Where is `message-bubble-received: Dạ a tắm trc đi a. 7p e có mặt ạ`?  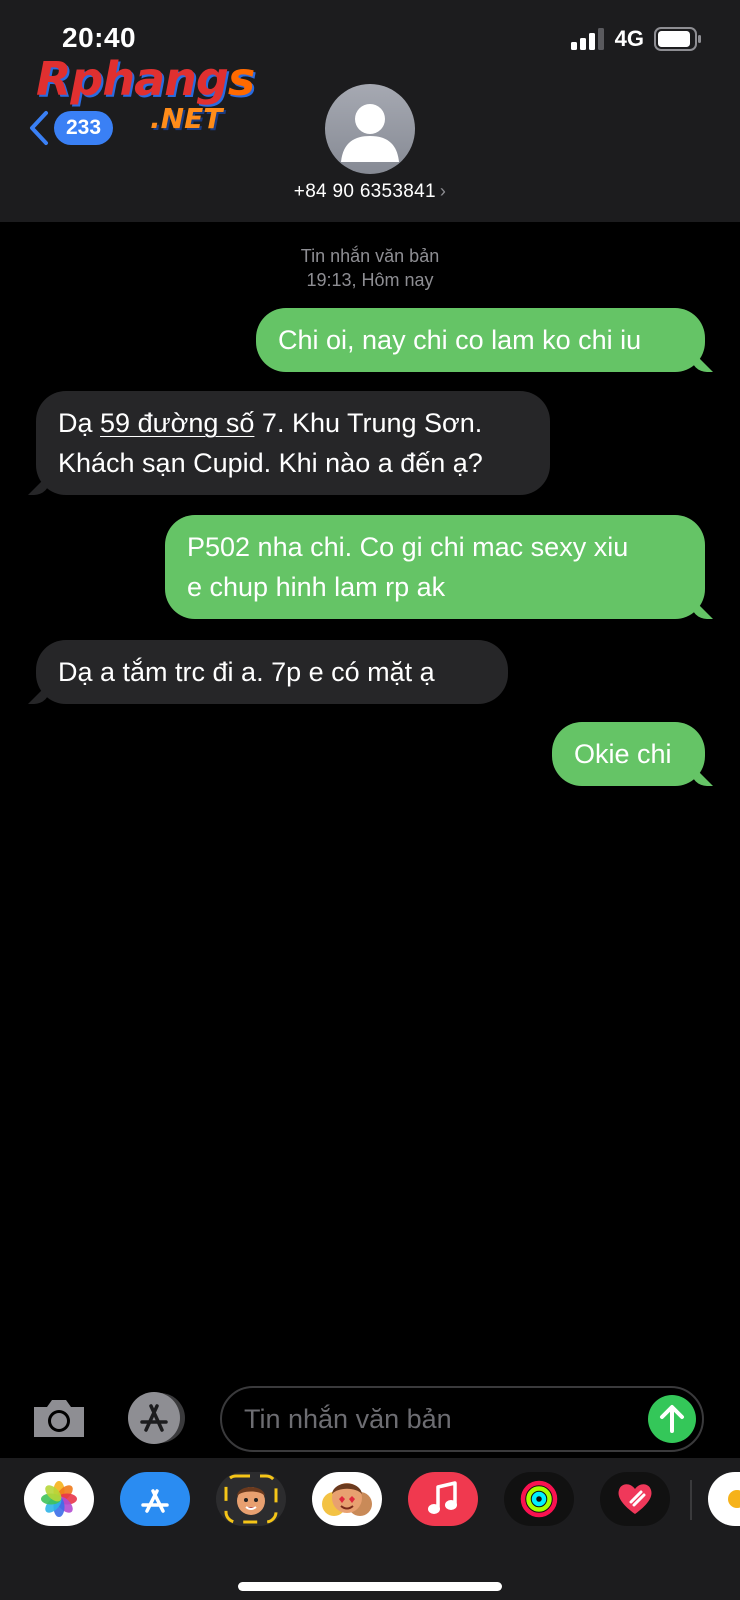
message-bubble-received: Dạ a tắm trc đi a. 7p e có mặt ạ is located at coordinates (272, 672).